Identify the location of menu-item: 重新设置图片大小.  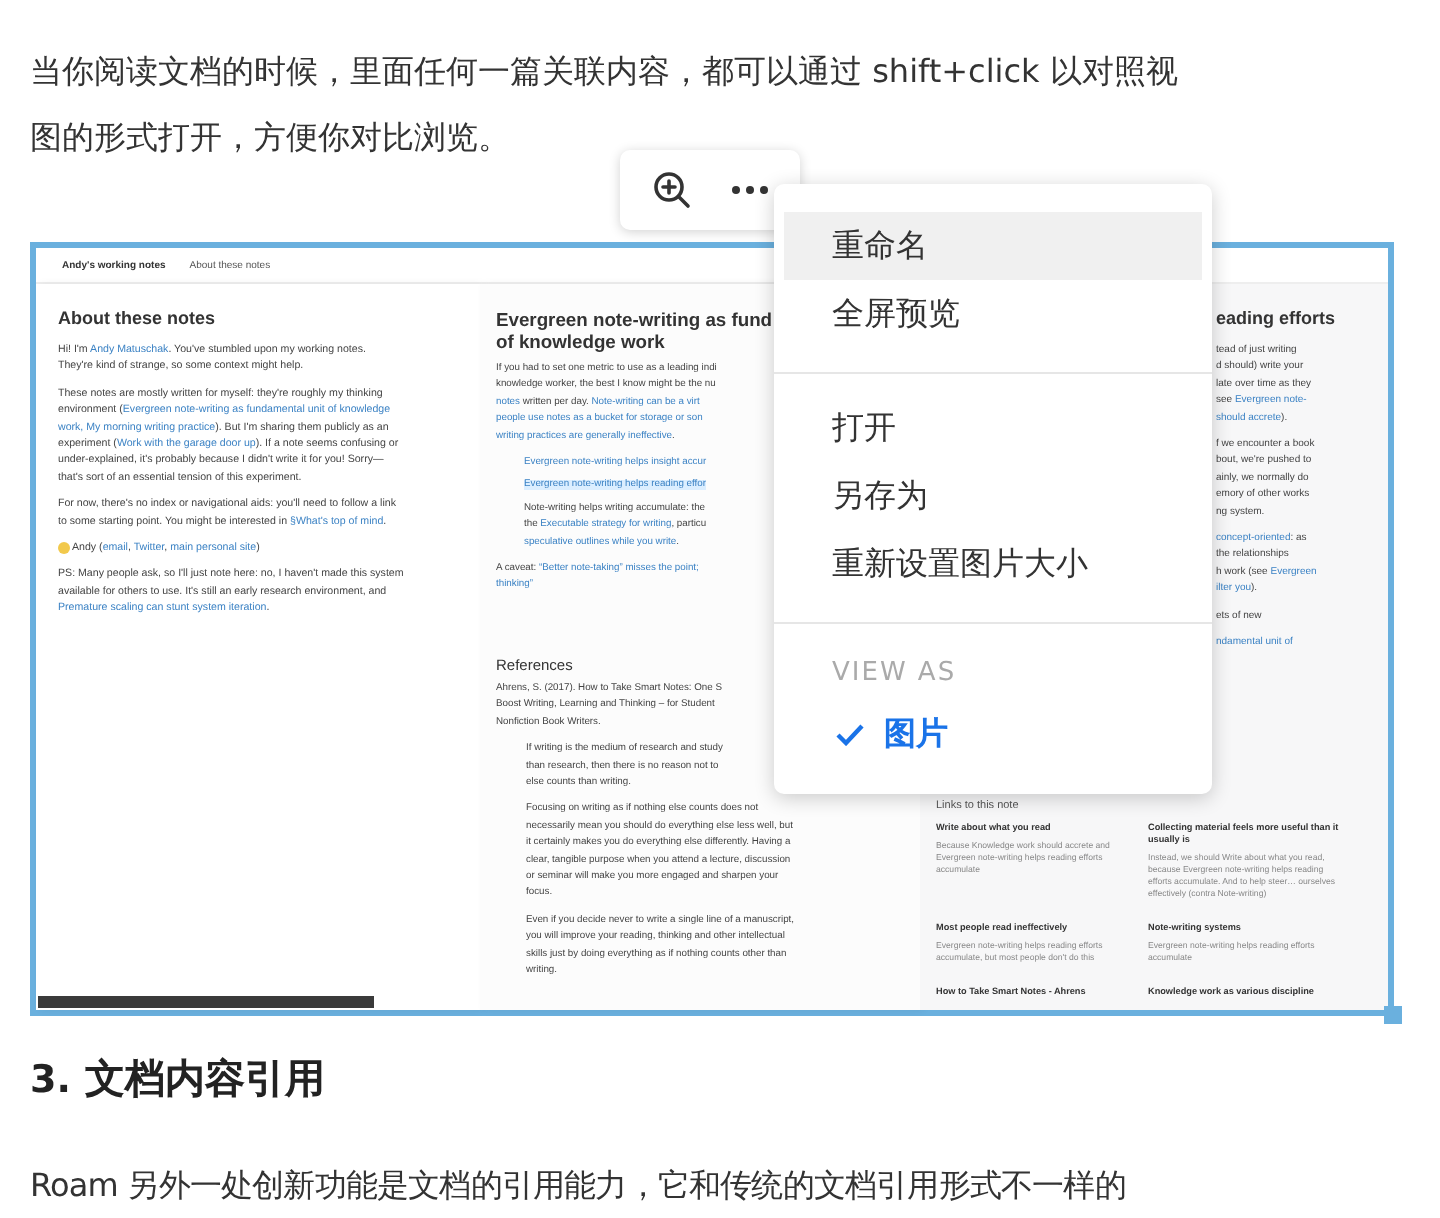
(993, 564).